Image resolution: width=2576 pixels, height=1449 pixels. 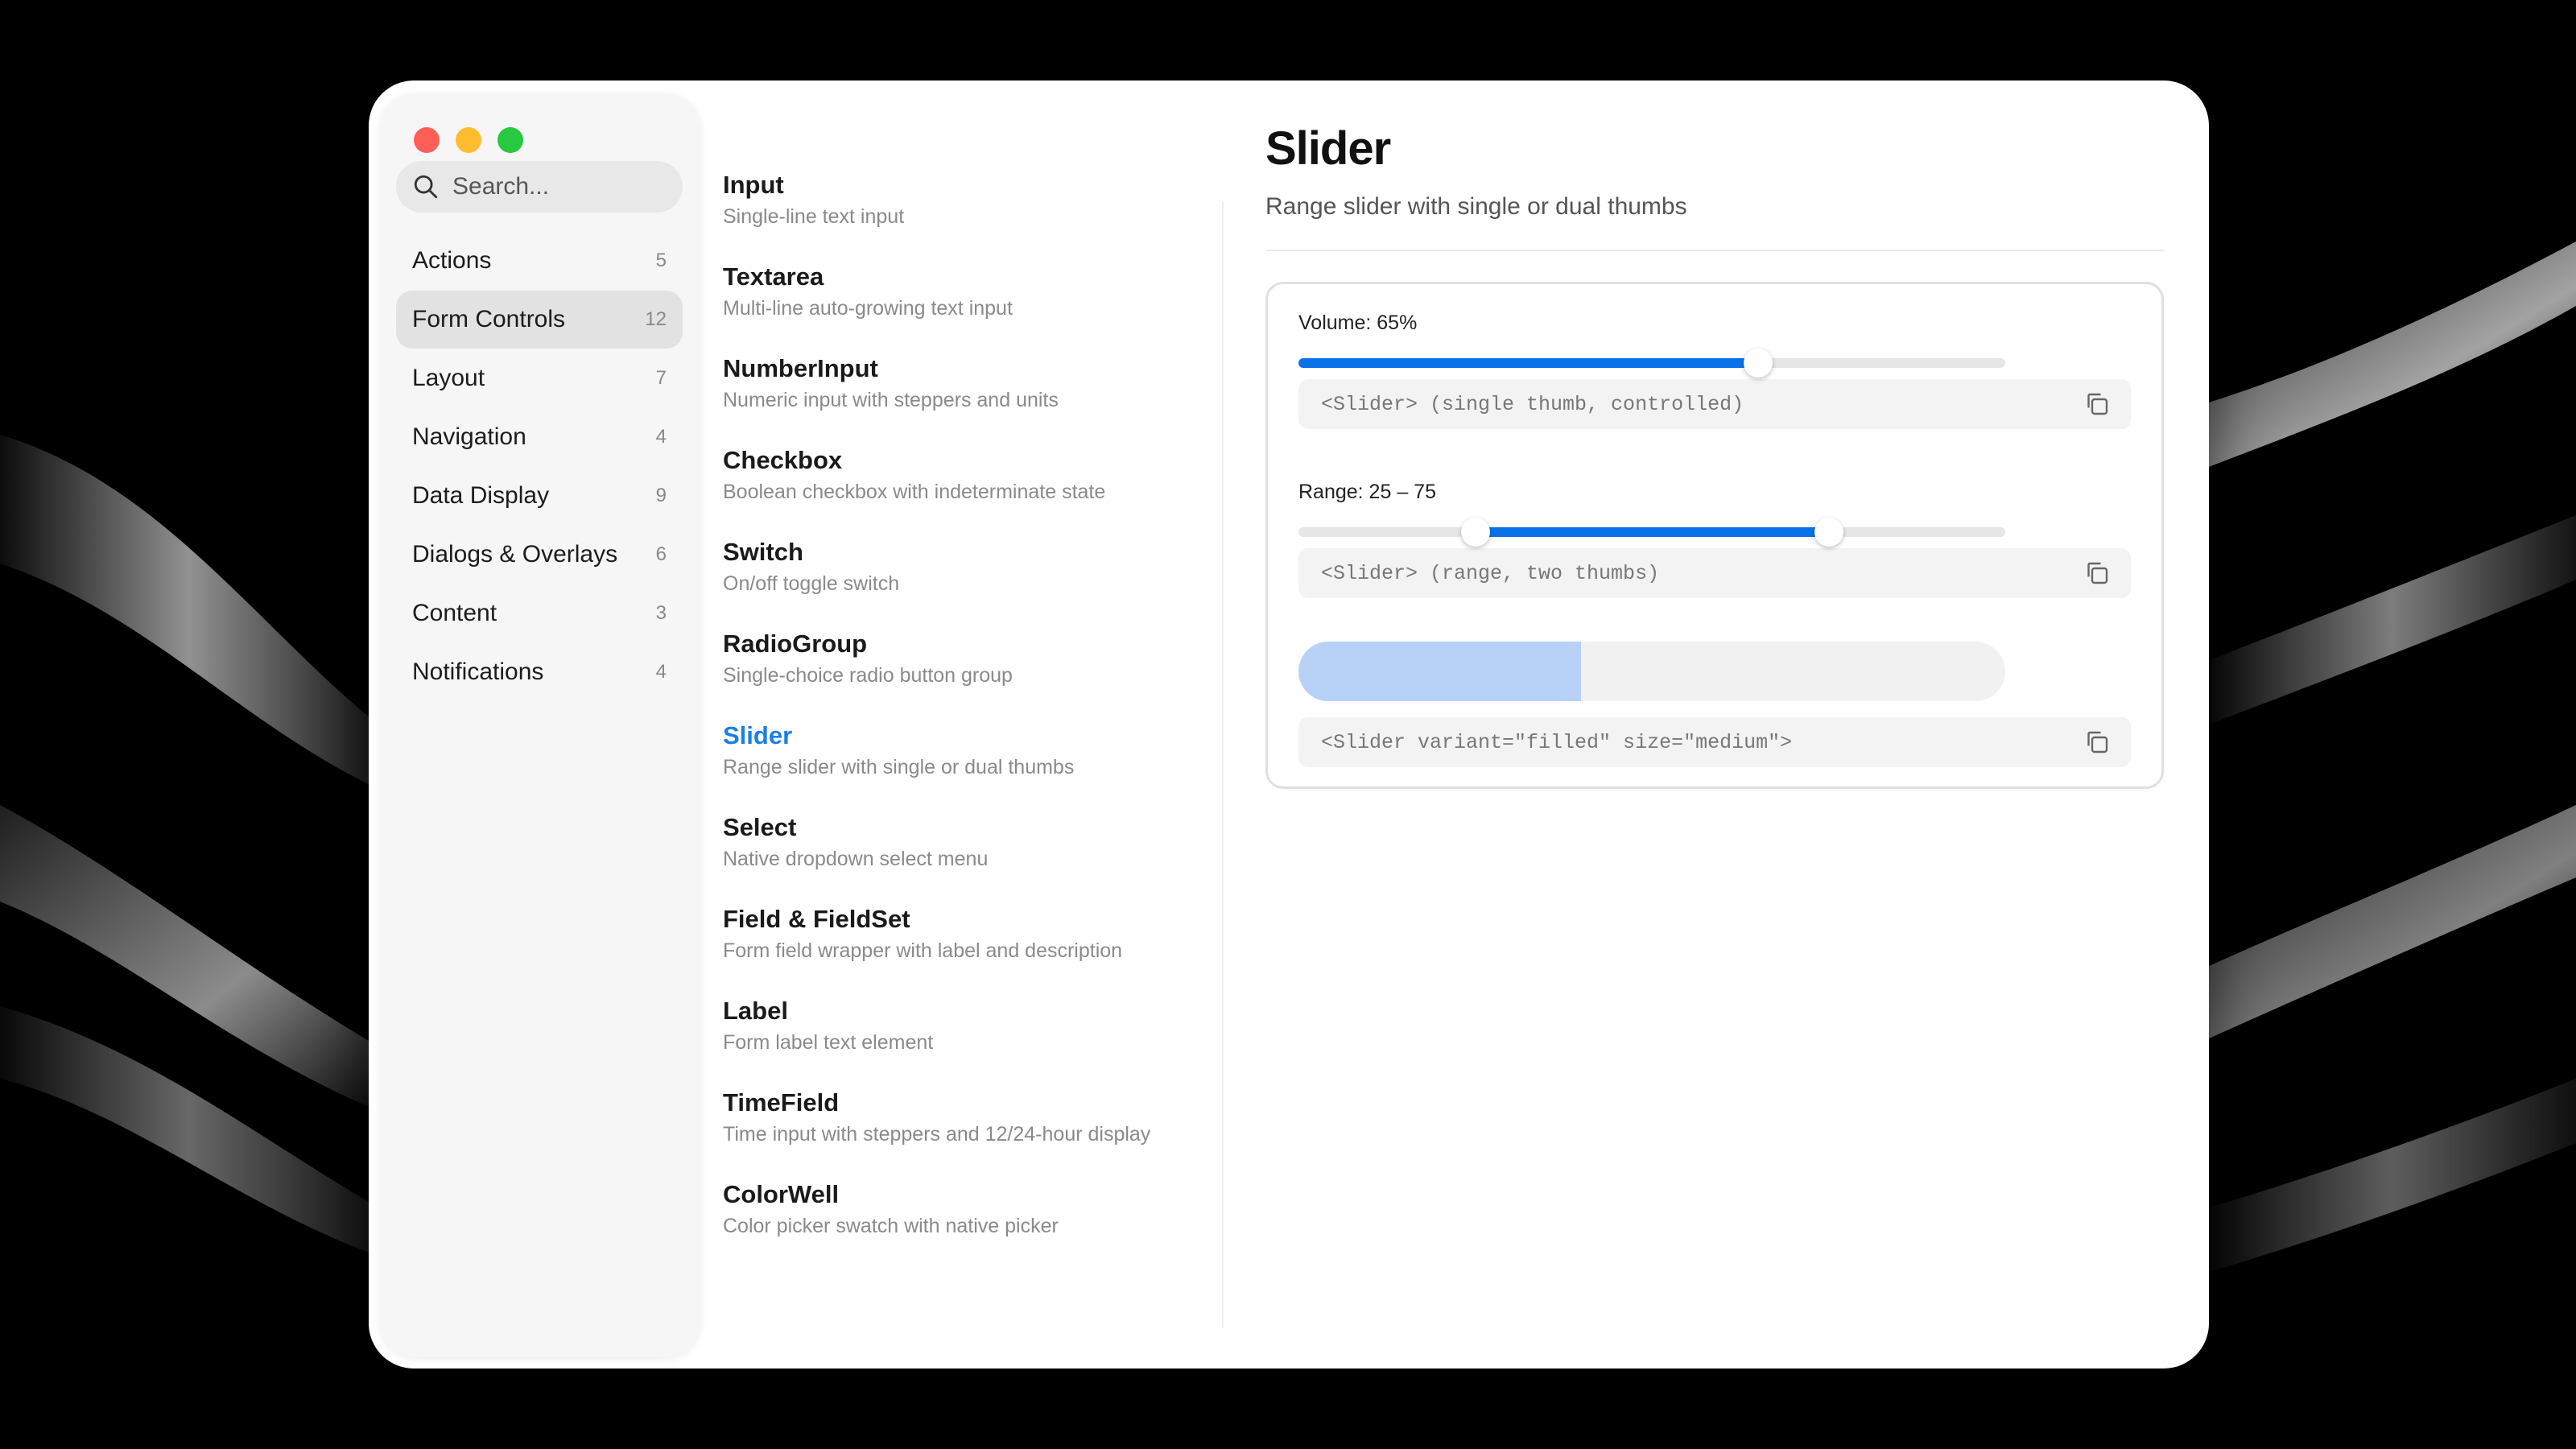 What do you see at coordinates (781, 1102) in the screenshot?
I see `component-title: TimeField` at bounding box center [781, 1102].